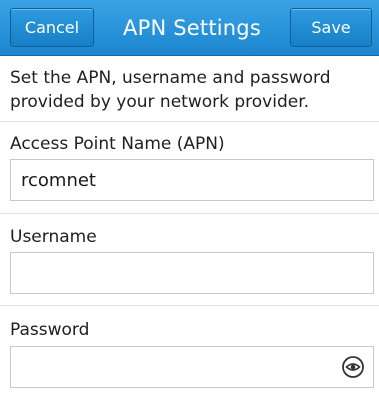 This screenshot has width=379, height=402. I want to click on page-title: APN Settings, so click(192, 28).